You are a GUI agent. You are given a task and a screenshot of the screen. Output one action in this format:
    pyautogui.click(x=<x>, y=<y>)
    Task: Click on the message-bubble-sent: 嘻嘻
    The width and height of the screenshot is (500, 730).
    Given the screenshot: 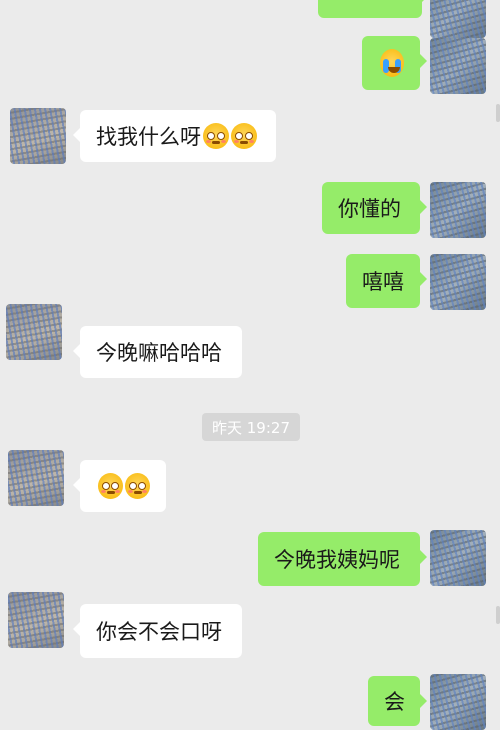 What is the action you would take?
    pyautogui.click(x=386, y=281)
    